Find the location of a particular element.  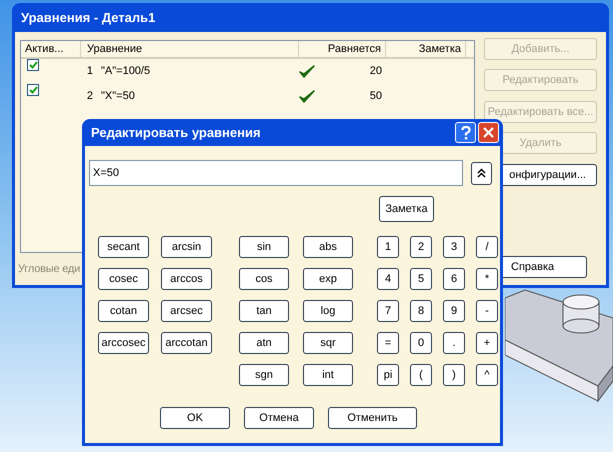

key-button: / is located at coordinates (487, 247).